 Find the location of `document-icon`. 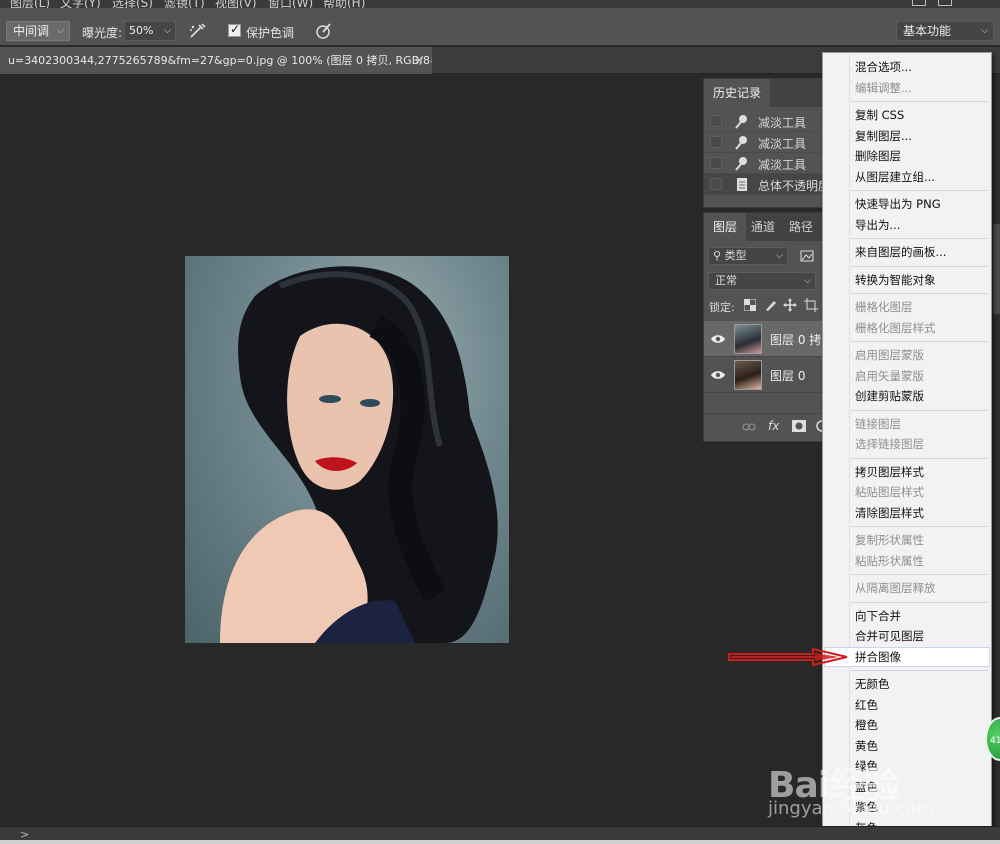

document-icon is located at coordinates (742, 184).